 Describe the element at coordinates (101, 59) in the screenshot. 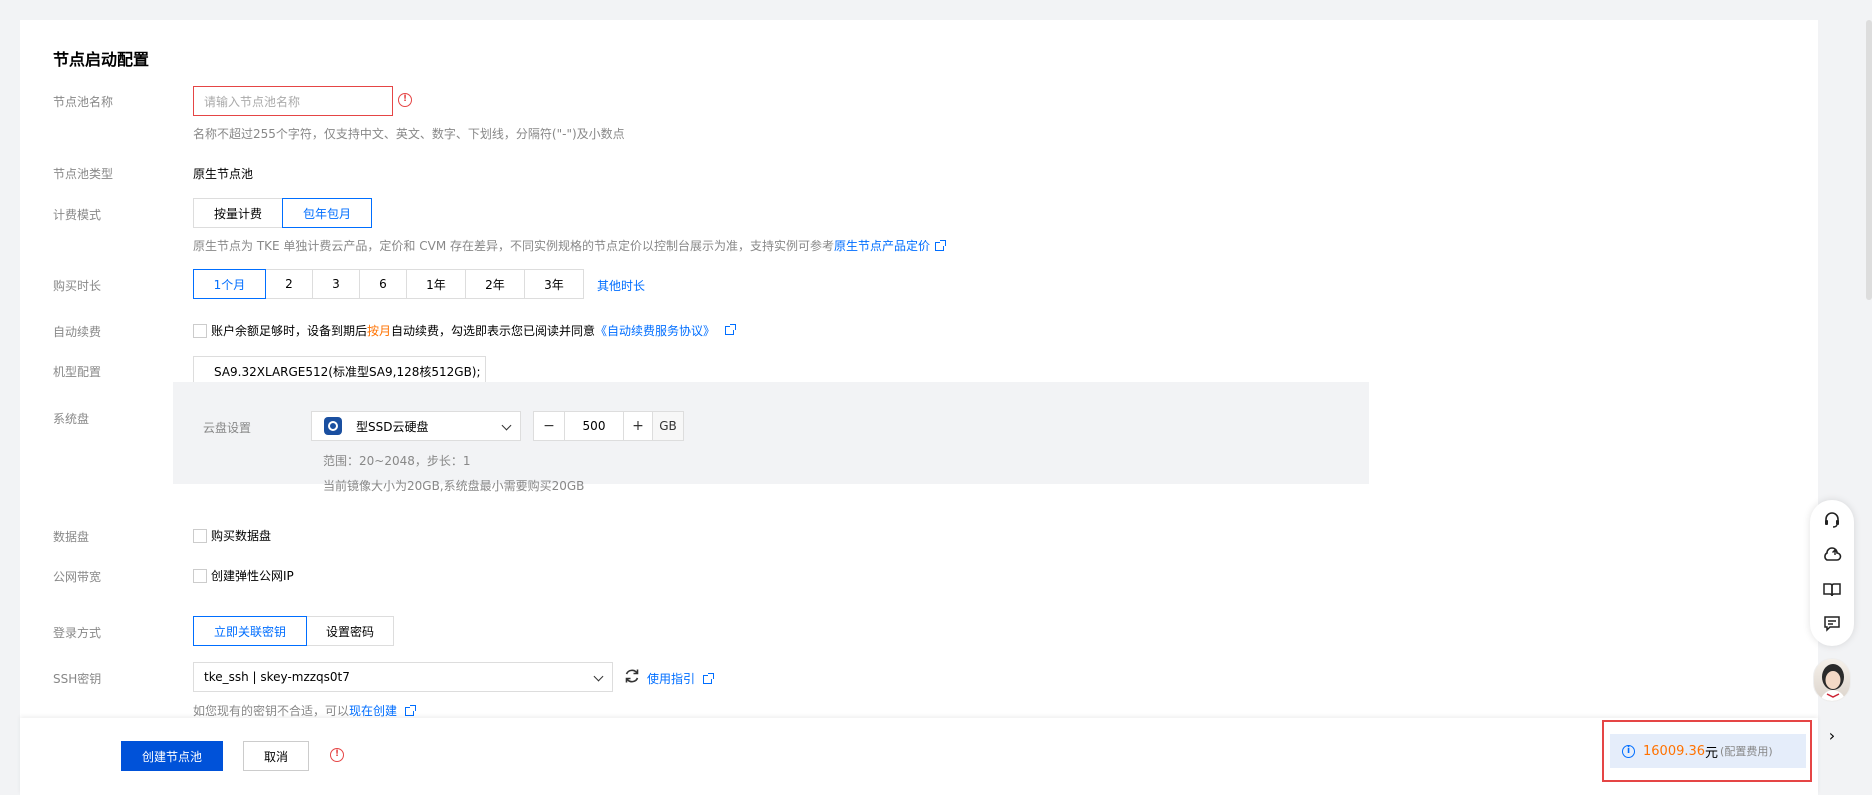

I see `section-title: 节点启动配置` at that location.